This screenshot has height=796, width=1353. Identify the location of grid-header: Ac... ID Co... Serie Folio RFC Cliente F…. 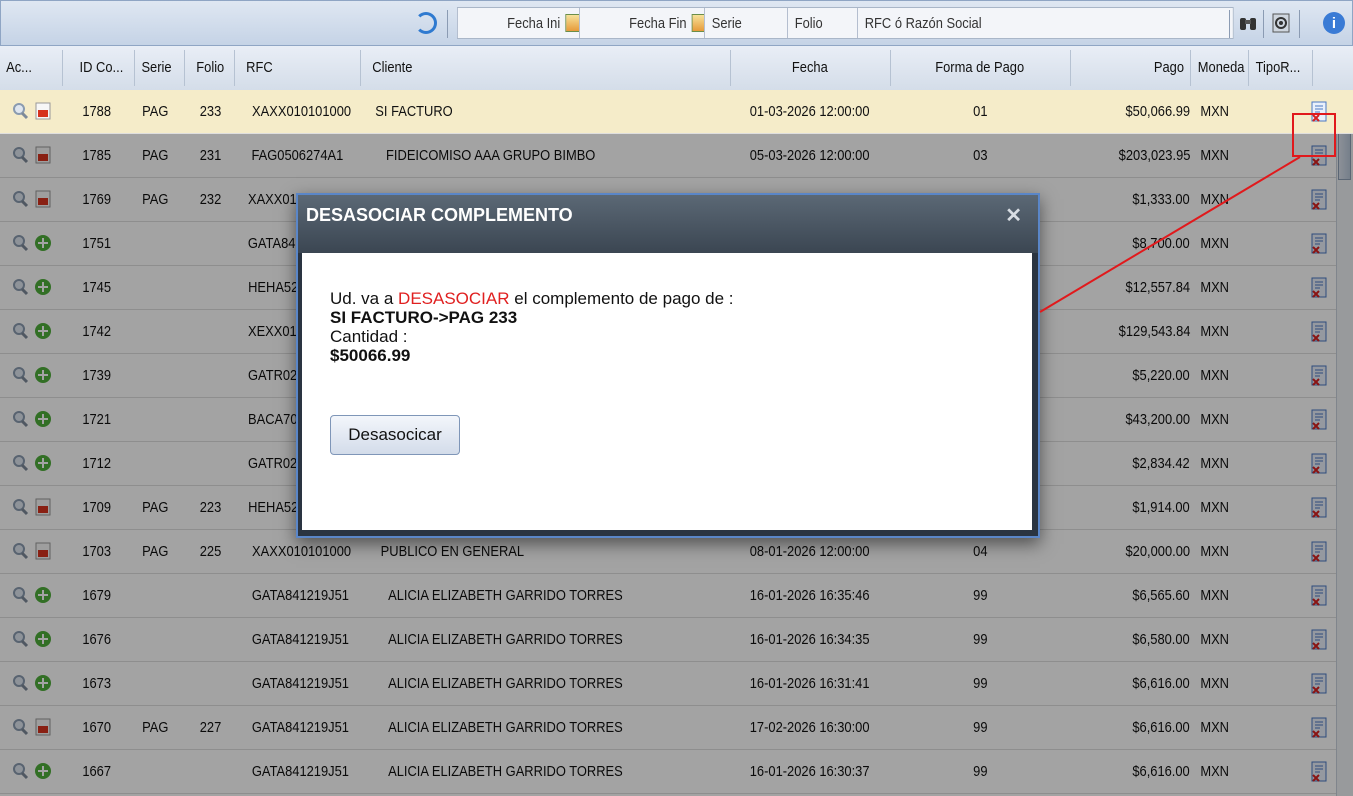
(676, 68).